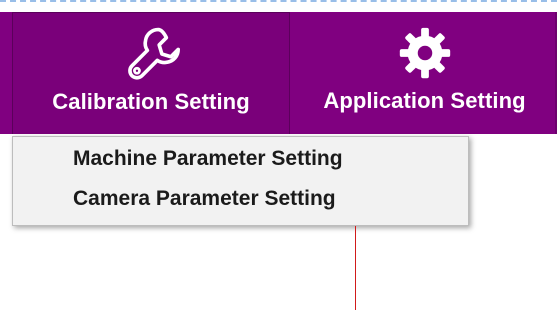 This screenshot has height=310, width=557. What do you see at coordinates (425, 53) in the screenshot?
I see `gear-icon` at bounding box center [425, 53].